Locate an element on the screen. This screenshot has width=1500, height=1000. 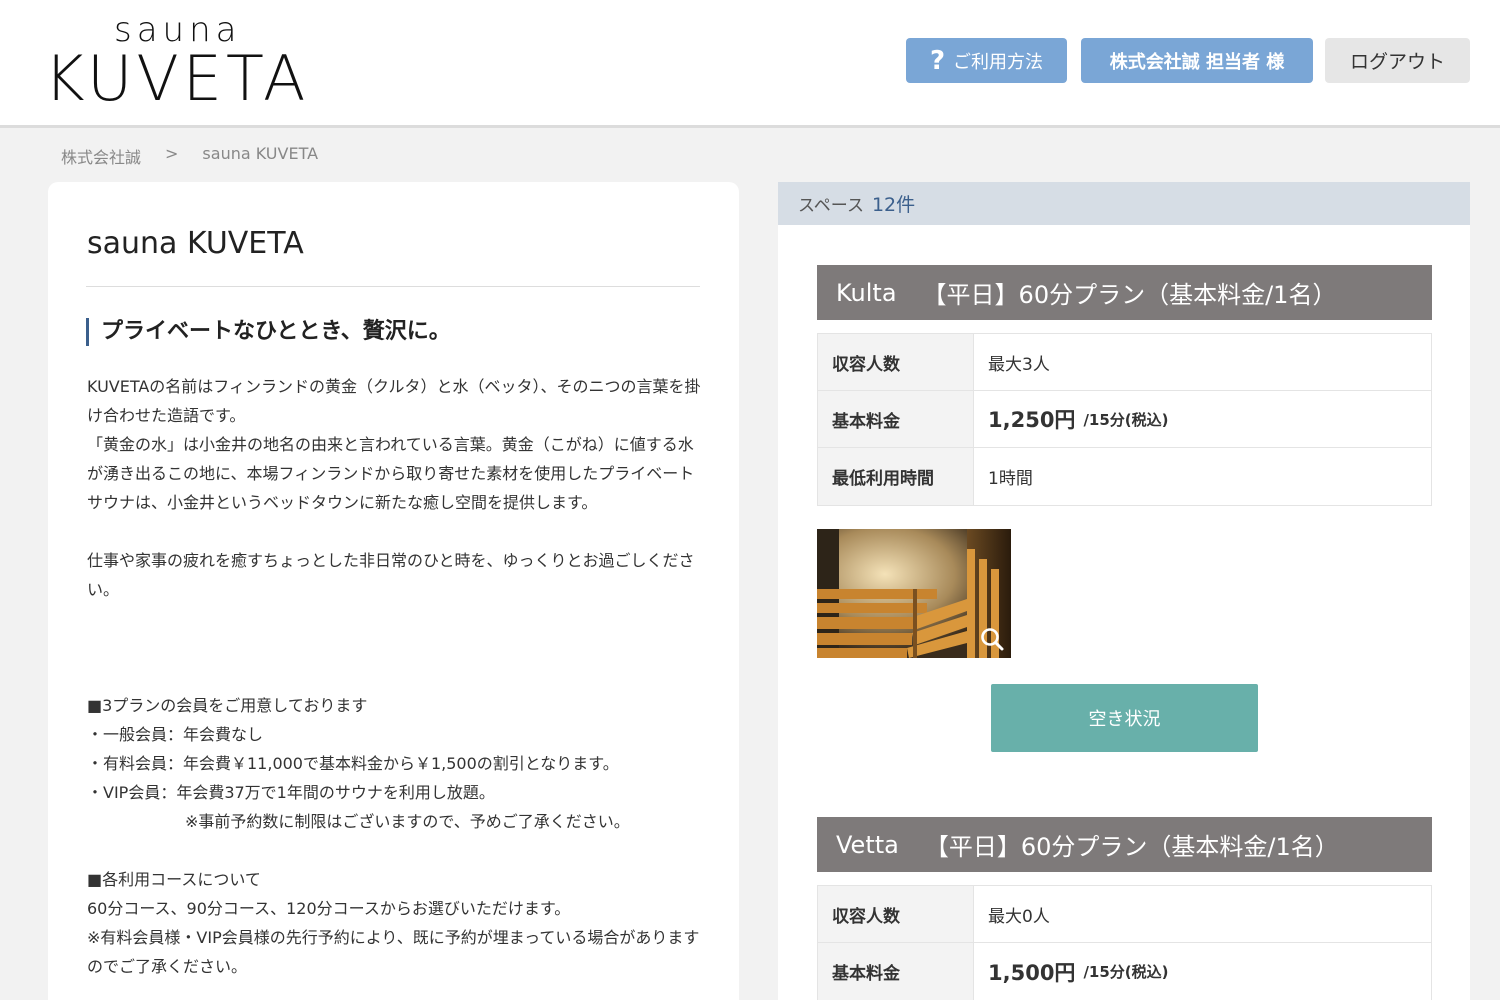
site-header: sauna KUVETA ? ご利用方法 株式会社誠 担当者 様 ログアウト is located at coordinates (750, 64).